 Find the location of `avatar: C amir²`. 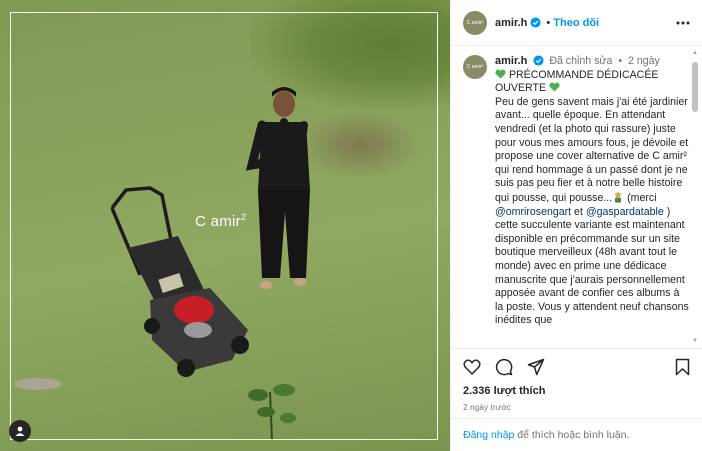

avatar: C amir² is located at coordinates (475, 22).